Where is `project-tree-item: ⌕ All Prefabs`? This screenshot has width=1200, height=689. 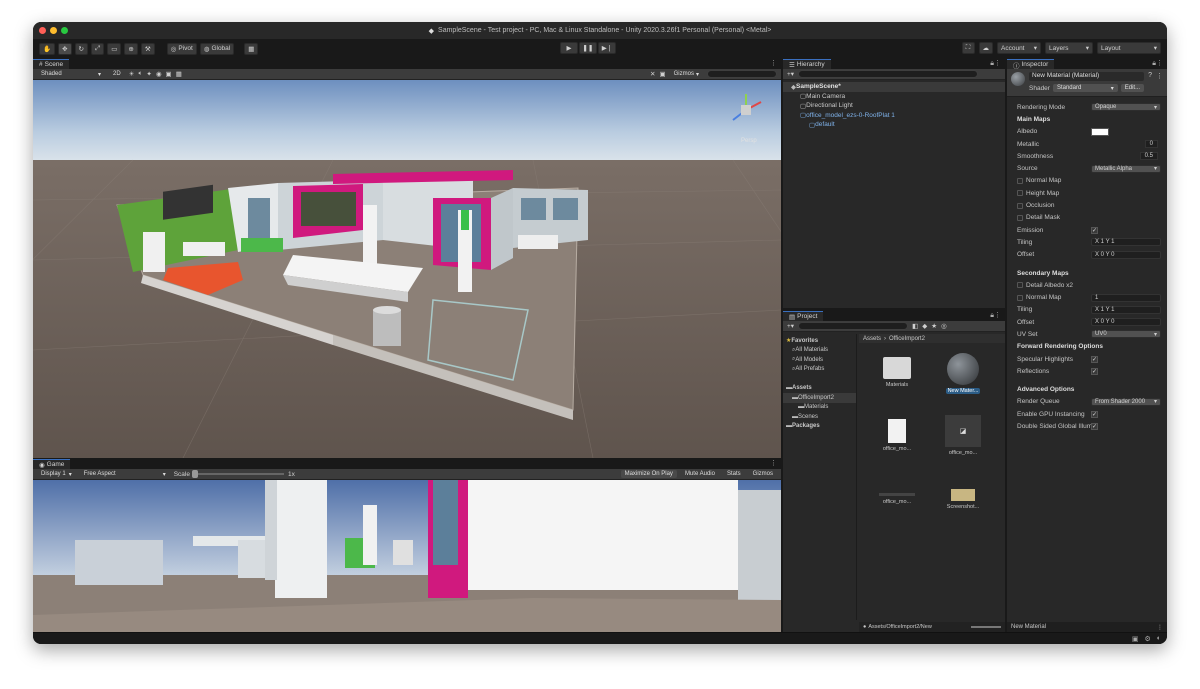 project-tree-item: ⌕ All Prefabs is located at coordinates (819, 370).